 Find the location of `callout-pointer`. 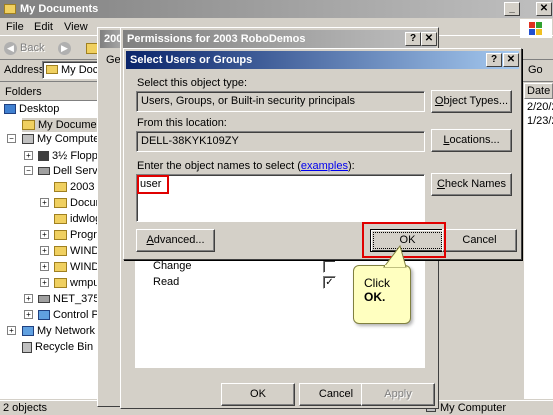

callout-pointer is located at coordinates (394, 256).